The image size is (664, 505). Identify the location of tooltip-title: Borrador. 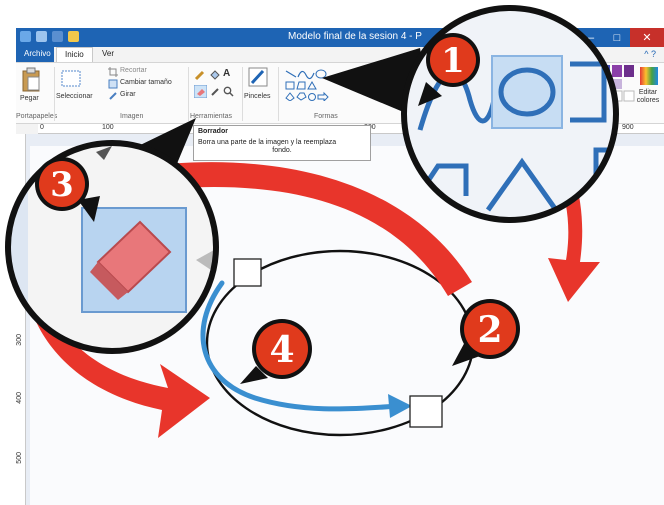
(213, 131).